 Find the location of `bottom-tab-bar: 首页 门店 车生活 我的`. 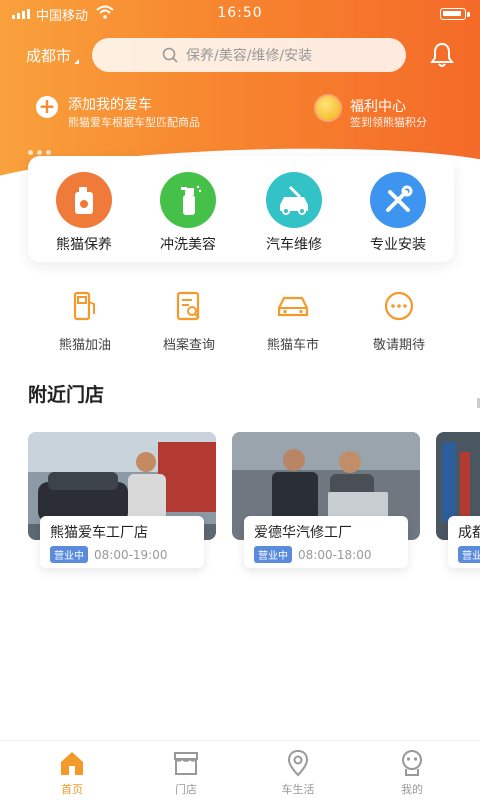

bottom-tab-bar: 首页 门店 车生活 我的 is located at coordinates (240, 770).